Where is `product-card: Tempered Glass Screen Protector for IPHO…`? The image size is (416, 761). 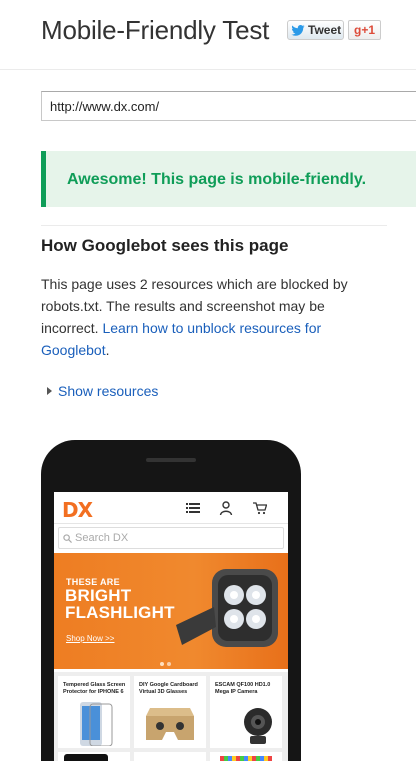 product-card: Tempered Glass Screen Protector for IPHO… is located at coordinates (94, 712).